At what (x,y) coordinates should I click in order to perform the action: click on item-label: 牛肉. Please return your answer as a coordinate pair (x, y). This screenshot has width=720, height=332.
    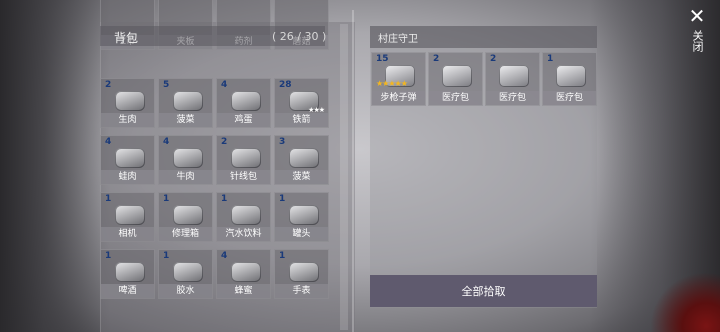
    Looking at the image, I should click on (185, 177).